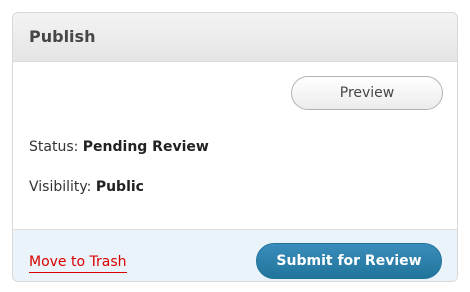 This screenshot has width=470, height=292. What do you see at coordinates (349, 261) in the screenshot?
I see `submit-for-review-button: Submit for Review` at bounding box center [349, 261].